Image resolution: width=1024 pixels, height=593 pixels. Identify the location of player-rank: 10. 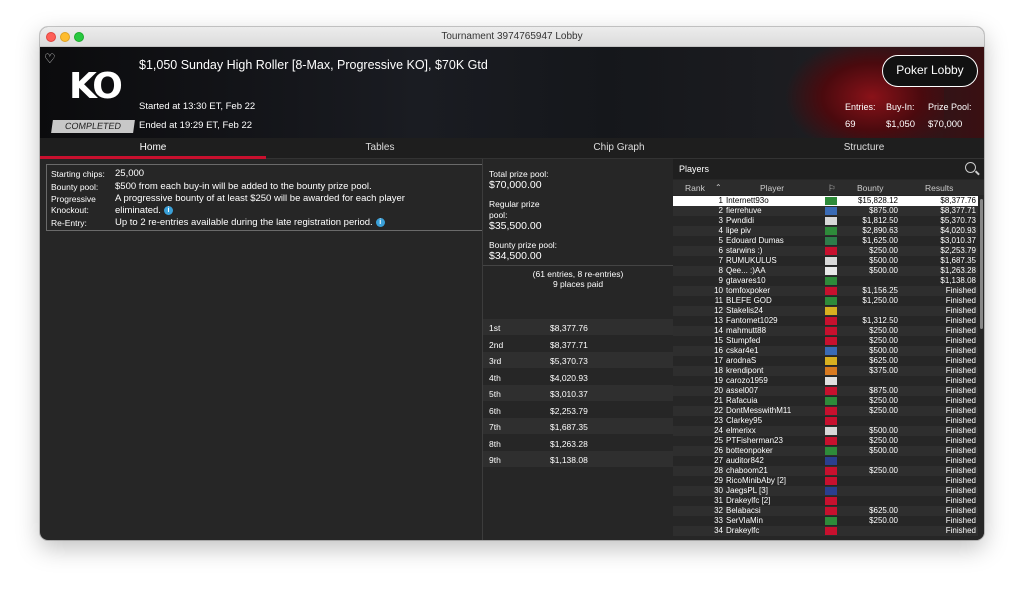
(718, 290).